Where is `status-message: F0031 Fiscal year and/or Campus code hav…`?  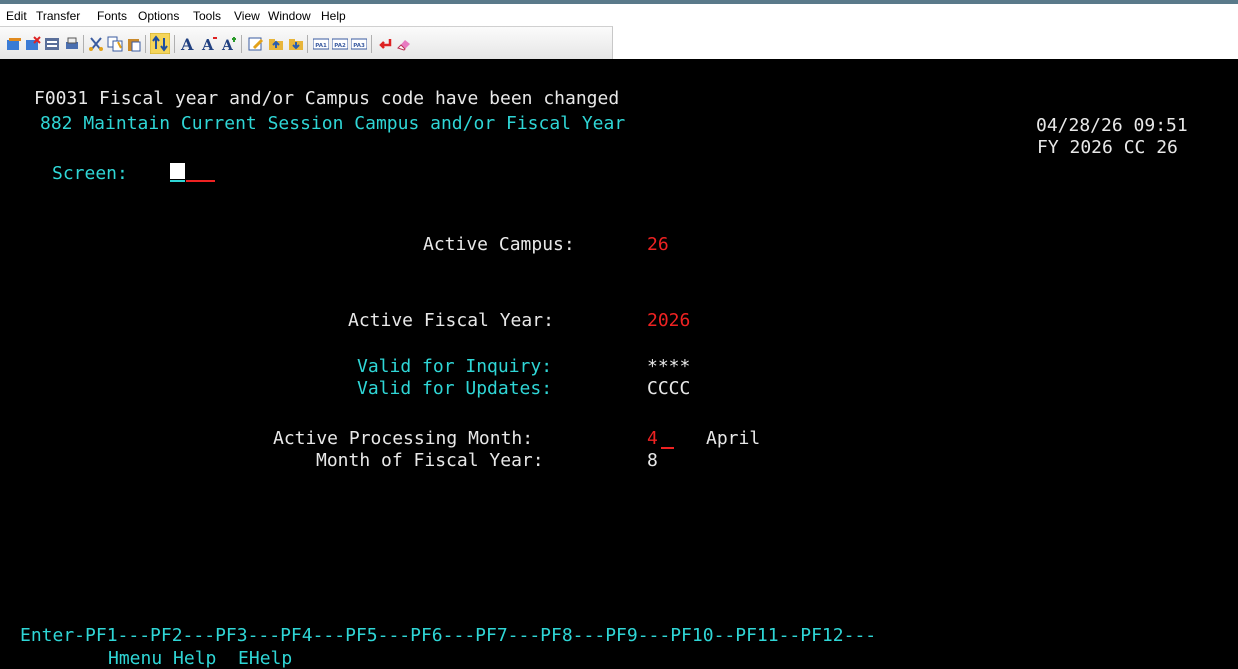 status-message: F0031 Fiscal year and/or Campus code hav… is located at coordinates (327, 98).